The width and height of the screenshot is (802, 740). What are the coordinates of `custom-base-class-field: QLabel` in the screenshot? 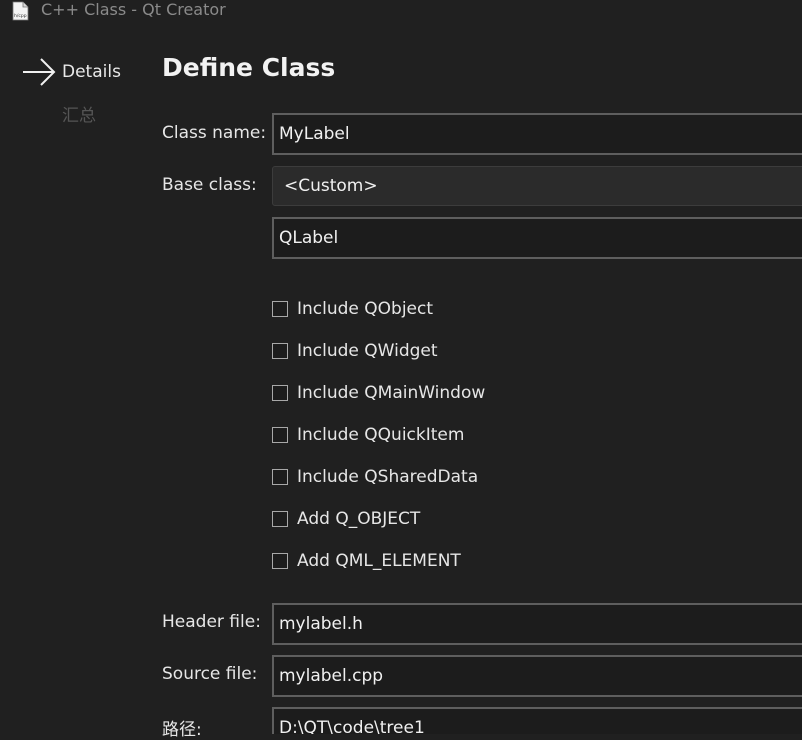 It's located at (537, 238).